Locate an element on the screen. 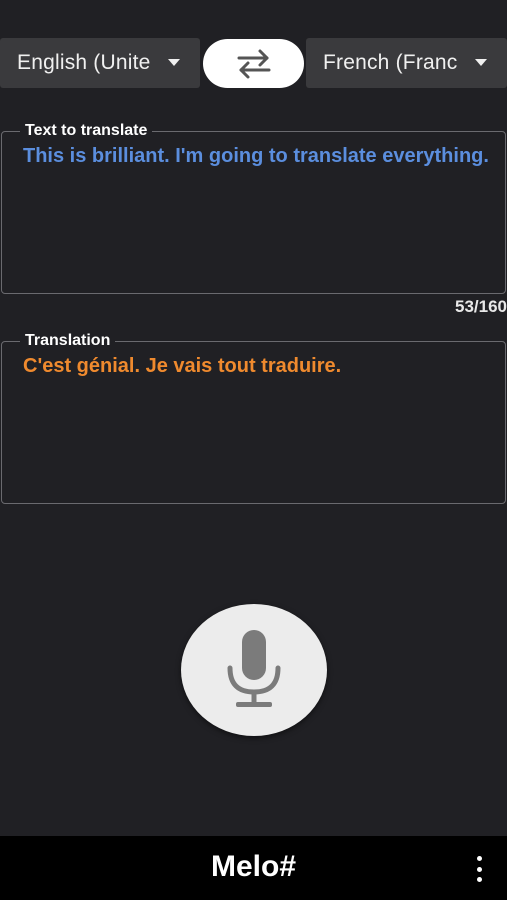  swap-languages-button is located at coordinates (253, 63).